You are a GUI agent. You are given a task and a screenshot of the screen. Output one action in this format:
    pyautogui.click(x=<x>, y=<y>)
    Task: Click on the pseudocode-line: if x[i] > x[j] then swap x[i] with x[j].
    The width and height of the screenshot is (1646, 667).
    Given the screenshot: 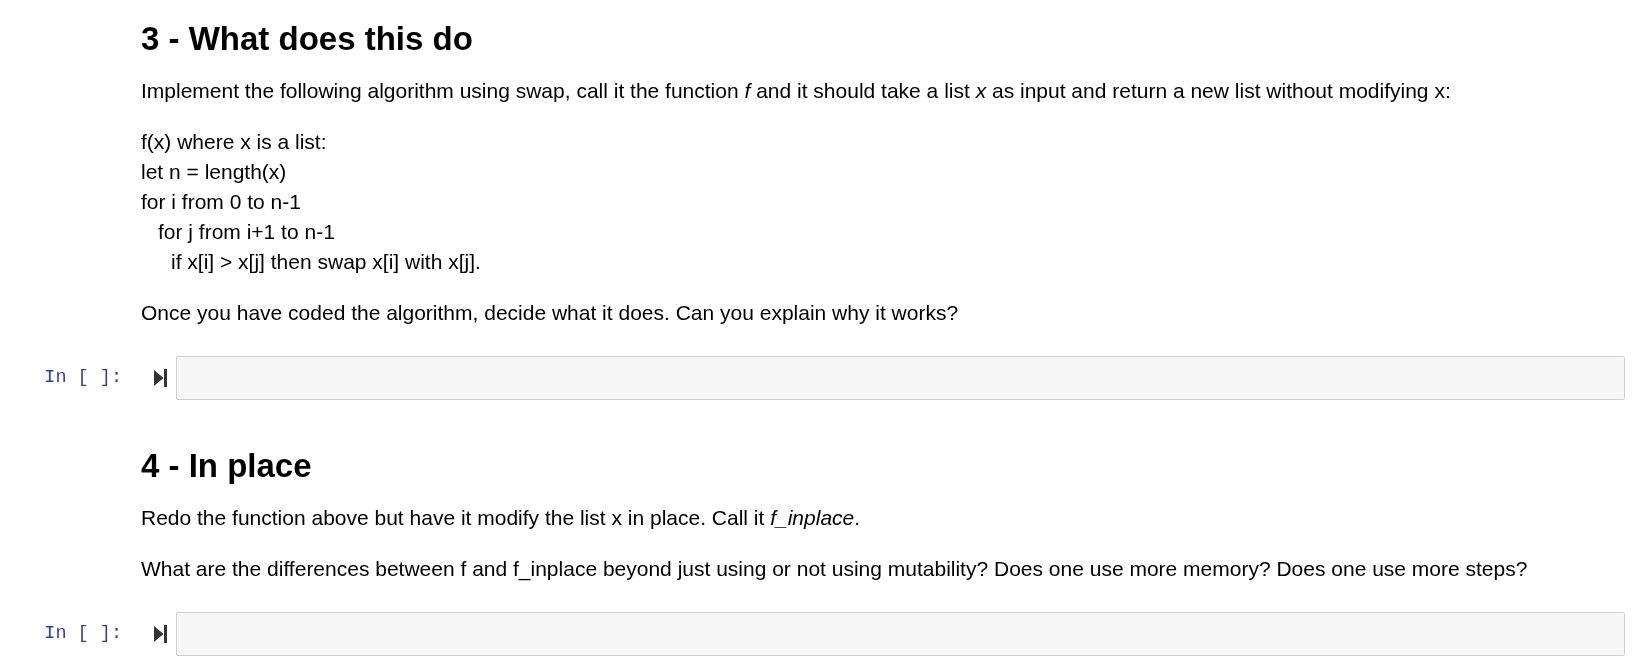 What is the action you would take?
    pyautogui.click(x=326, y=262)
    